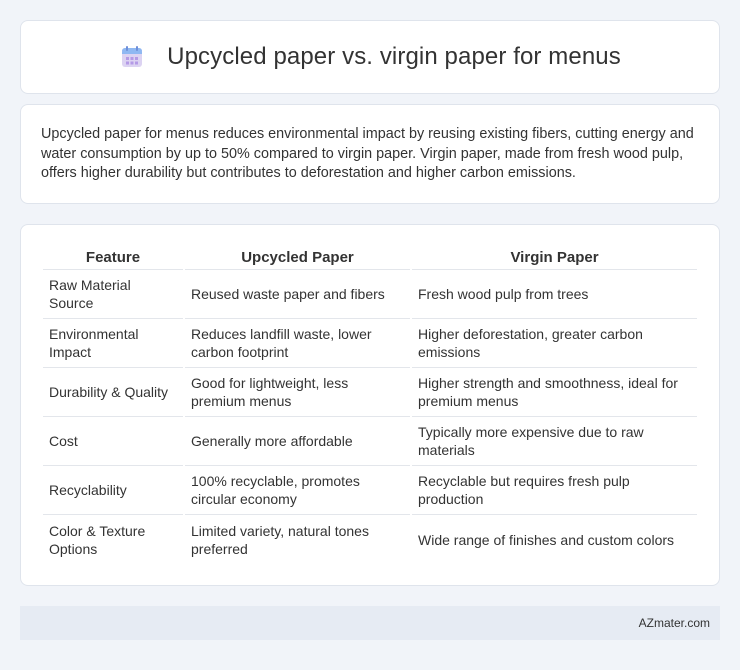 Image resolution: width=740 pixels, height=670 pixels. What do you see at coordinates (113, 441) in the screenshot?
I see `feature-cell: Cost` at bounding box center [113, 441].